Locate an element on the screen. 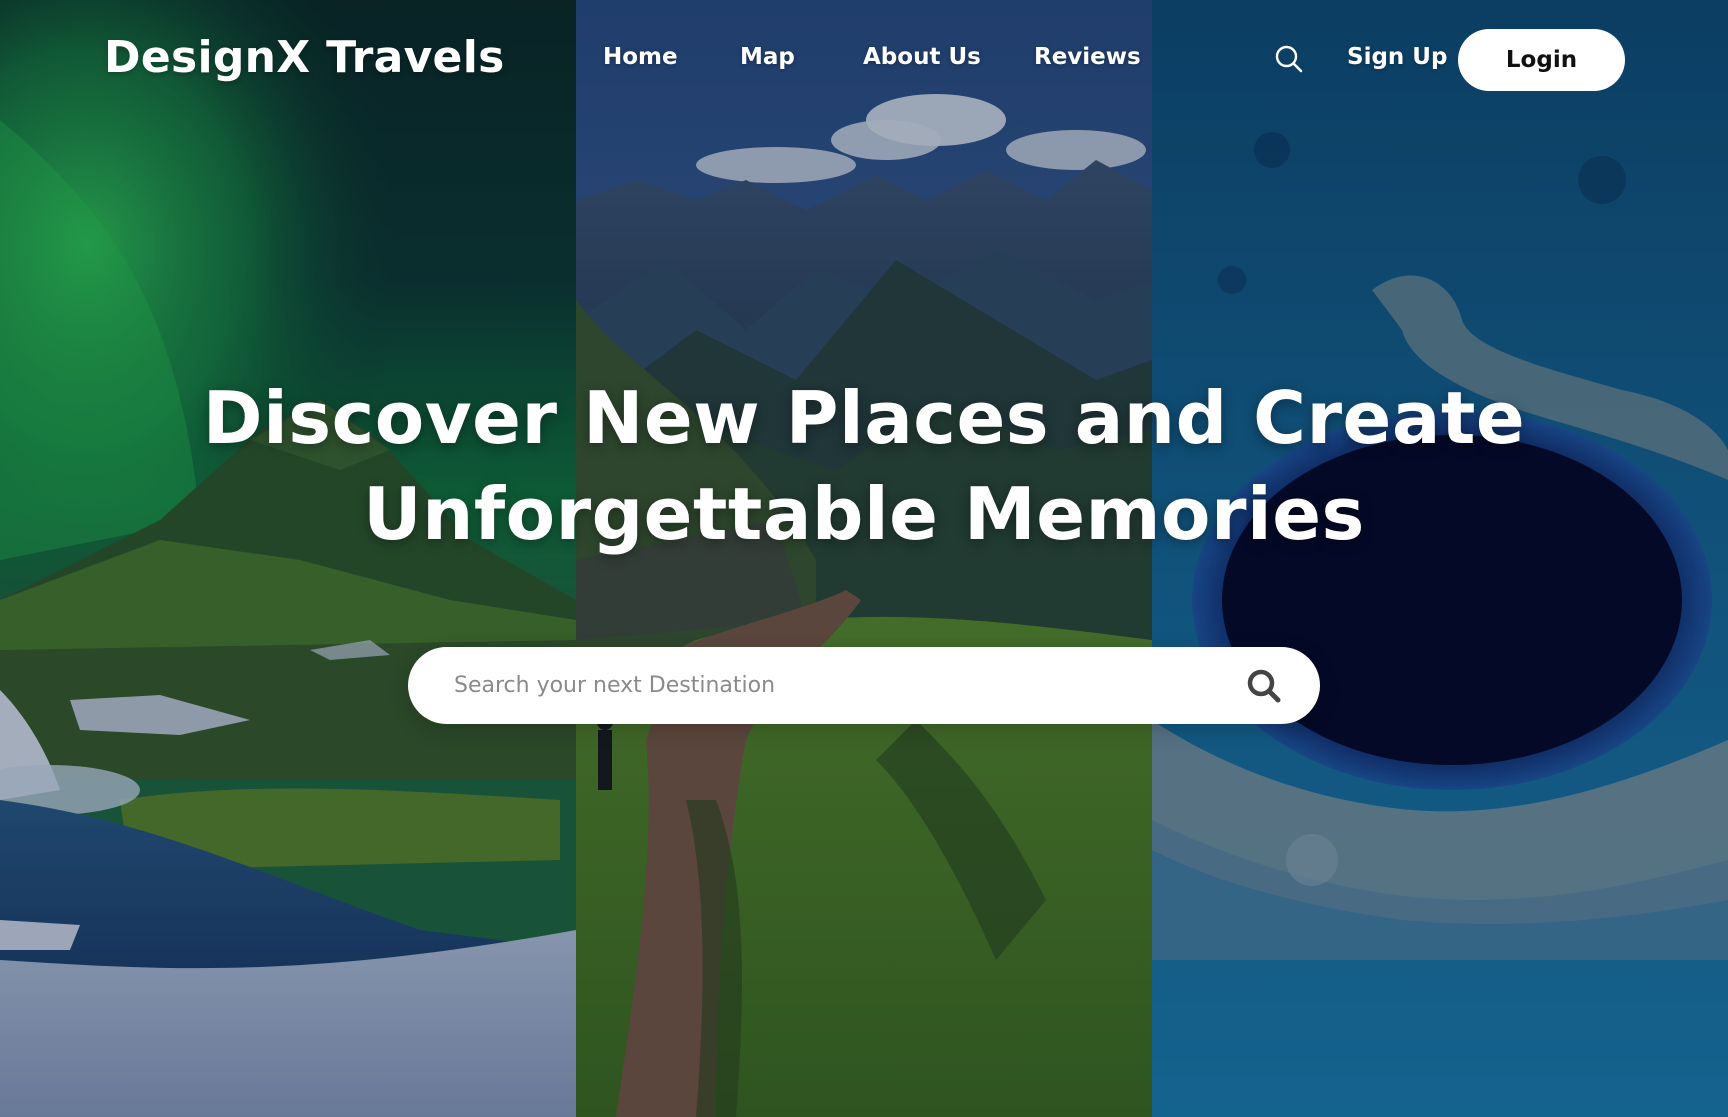  nav-link-reviews: Reviews is located at coordinates (1087, 57).